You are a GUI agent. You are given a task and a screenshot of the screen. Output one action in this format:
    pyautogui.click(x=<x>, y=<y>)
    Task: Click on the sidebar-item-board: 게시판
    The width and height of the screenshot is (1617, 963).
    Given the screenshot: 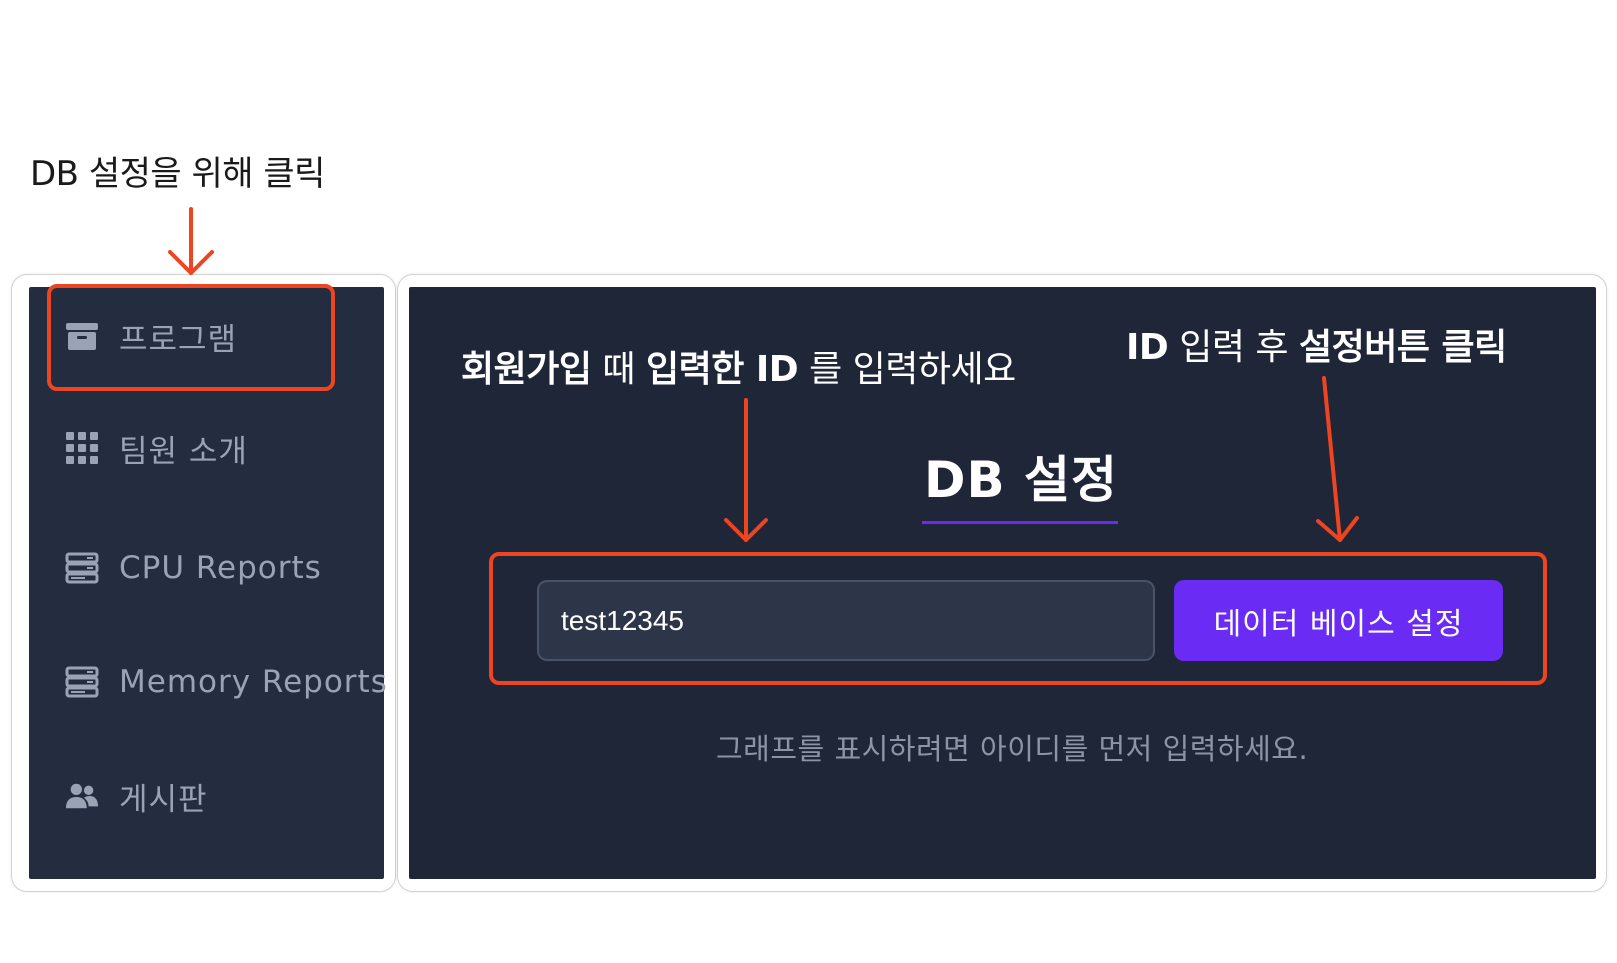 What is the action you would take?
    pyautogui.click(x=206, y=796)
    